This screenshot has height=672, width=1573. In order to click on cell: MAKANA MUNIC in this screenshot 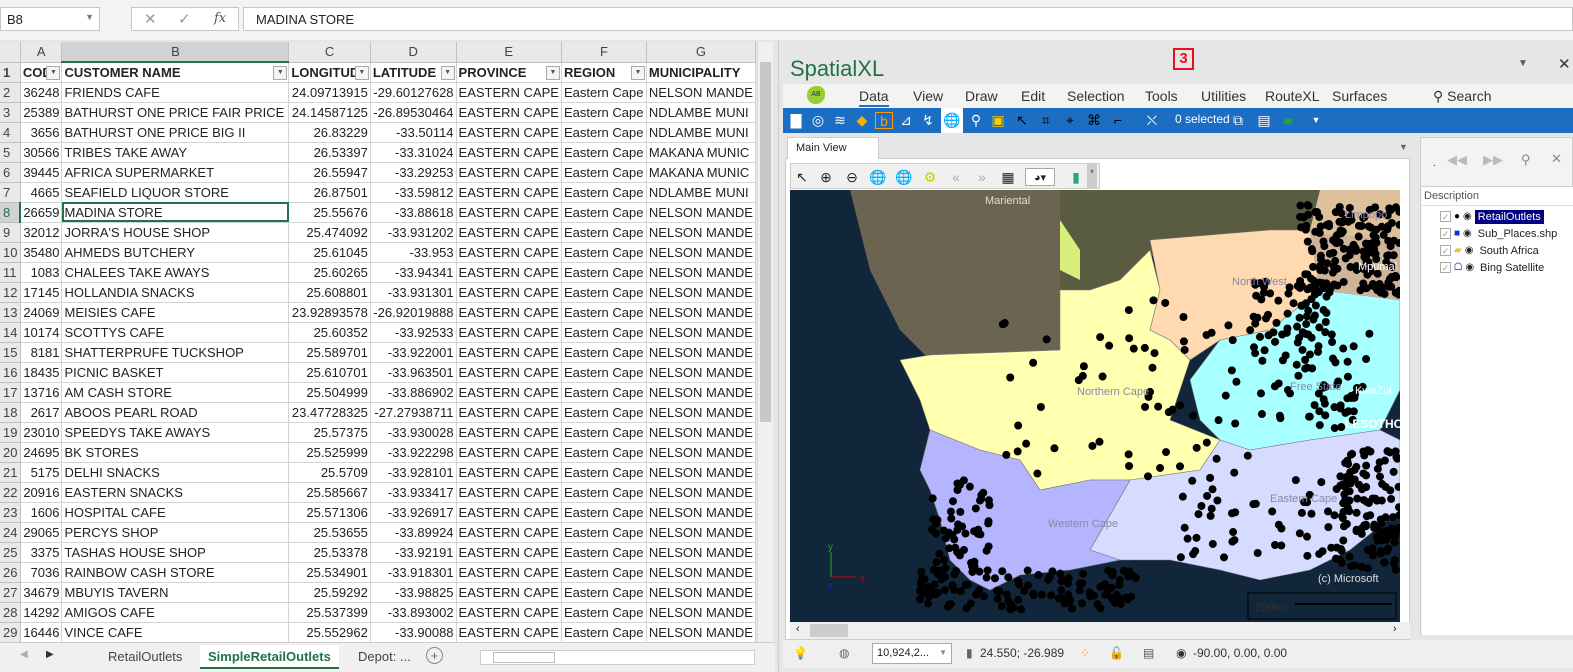, I will do `click(701, 172)`.